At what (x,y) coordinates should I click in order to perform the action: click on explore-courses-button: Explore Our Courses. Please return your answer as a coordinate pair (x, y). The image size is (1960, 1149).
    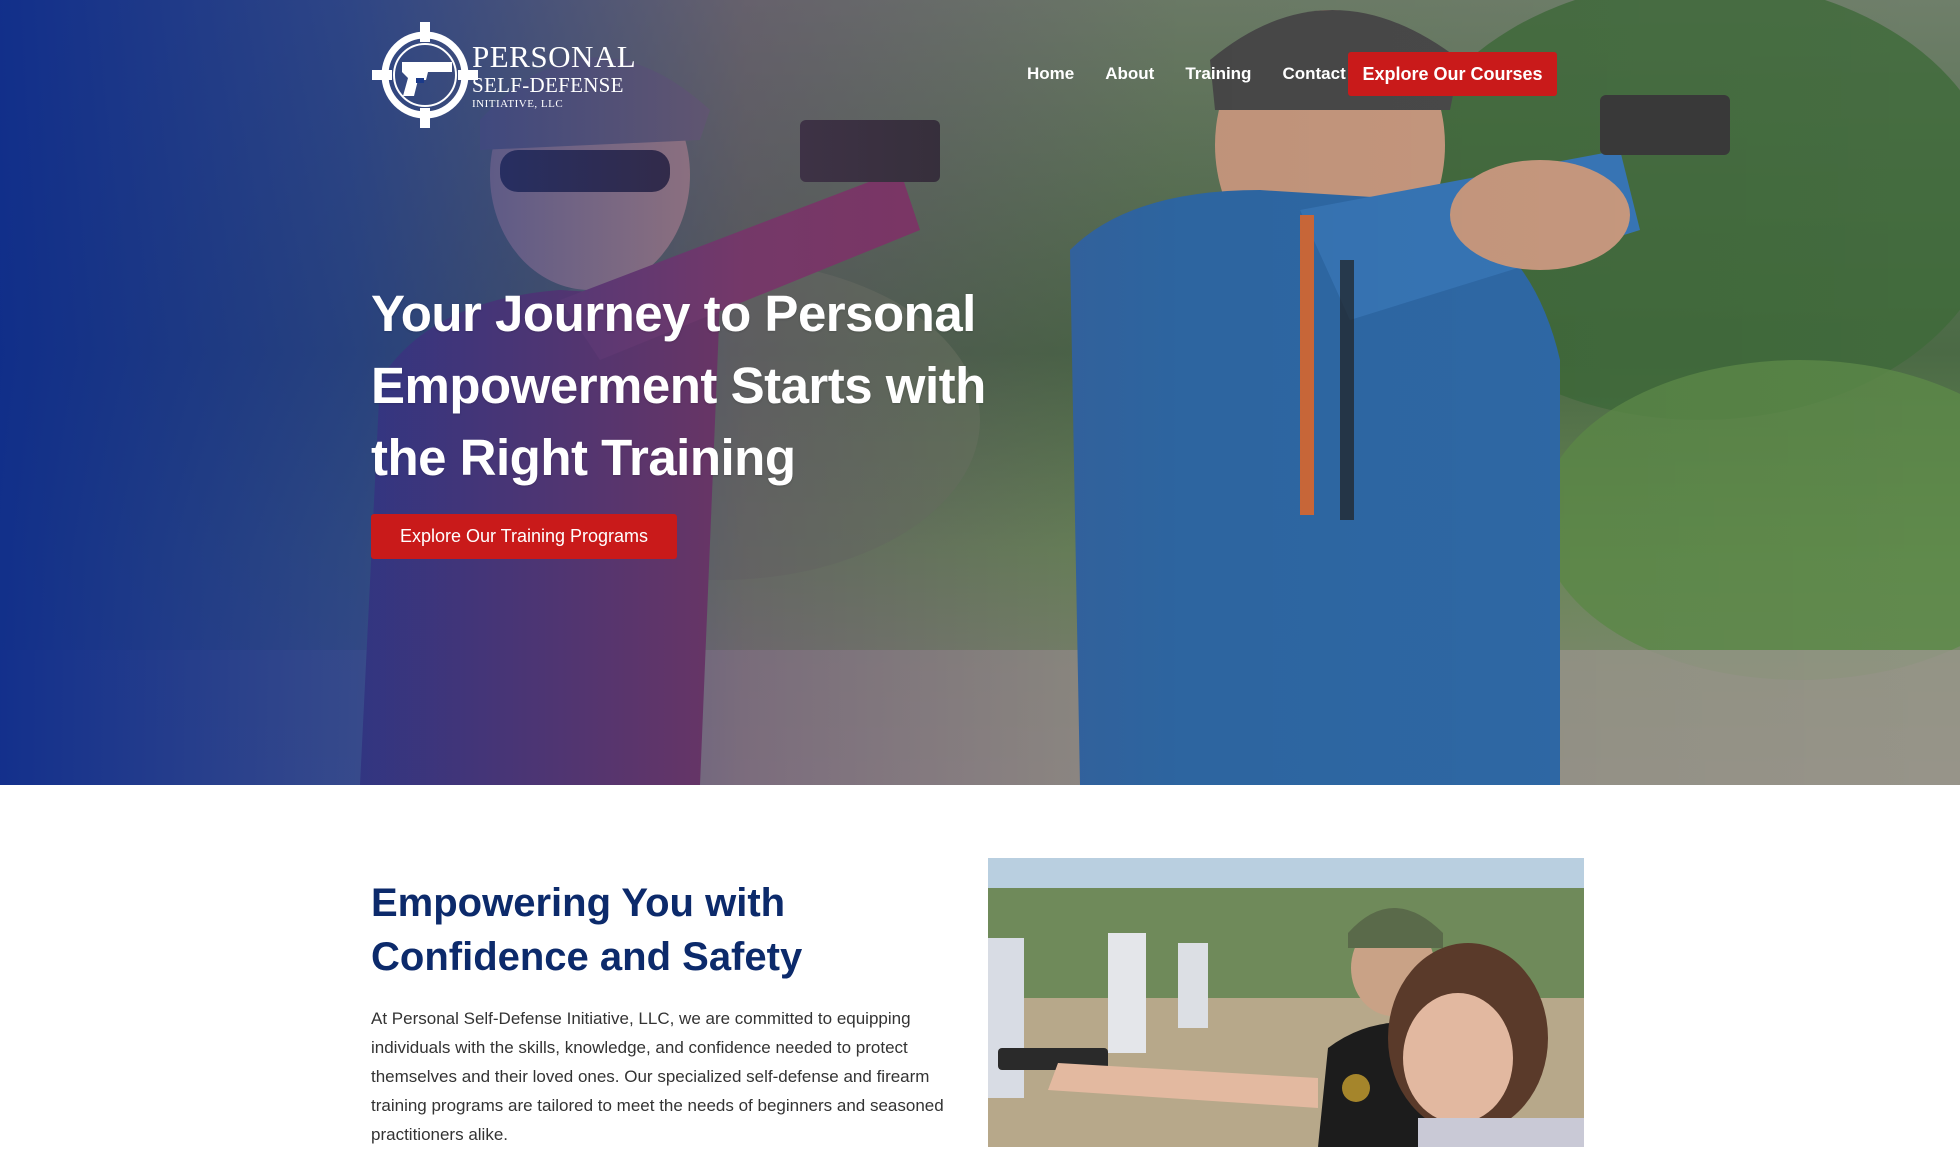
    Looking at the image, I should click on (1452, 74).